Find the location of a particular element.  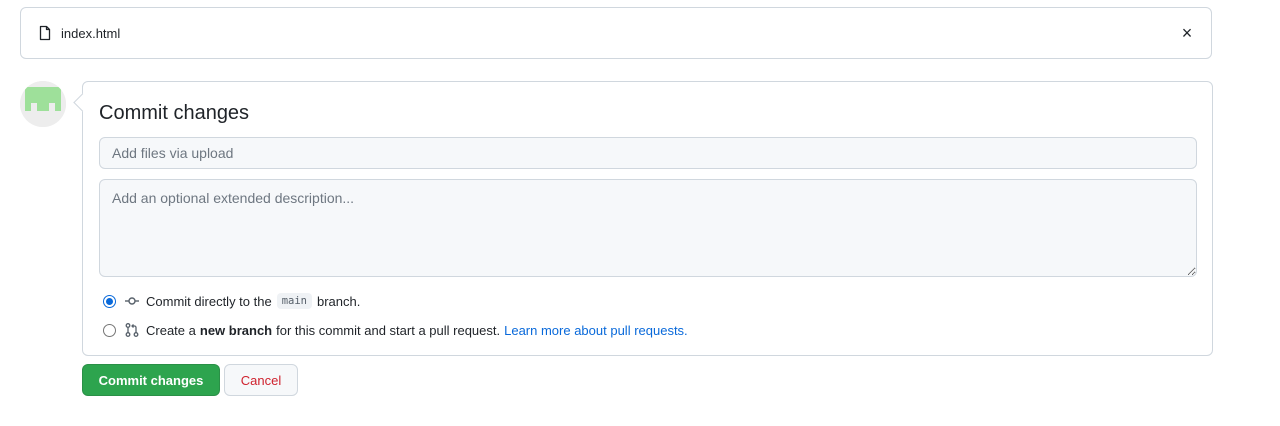

avatar is located at coordinates (43, 104).